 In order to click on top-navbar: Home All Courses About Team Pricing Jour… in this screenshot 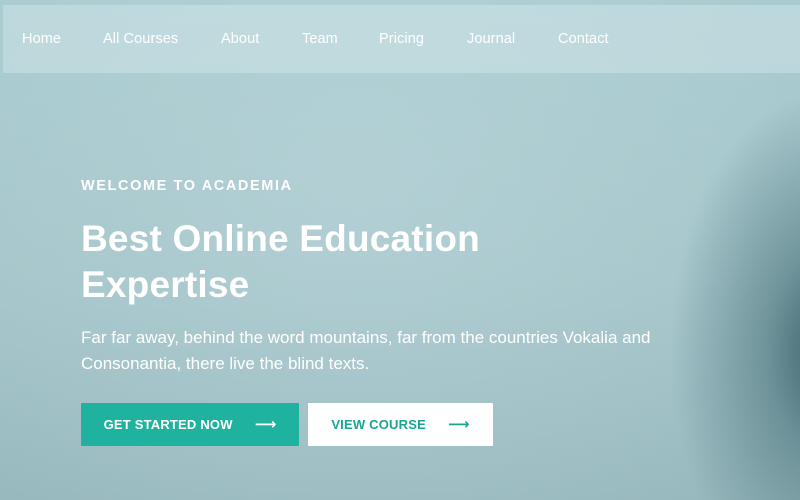, I will do `click(401, 39)`.